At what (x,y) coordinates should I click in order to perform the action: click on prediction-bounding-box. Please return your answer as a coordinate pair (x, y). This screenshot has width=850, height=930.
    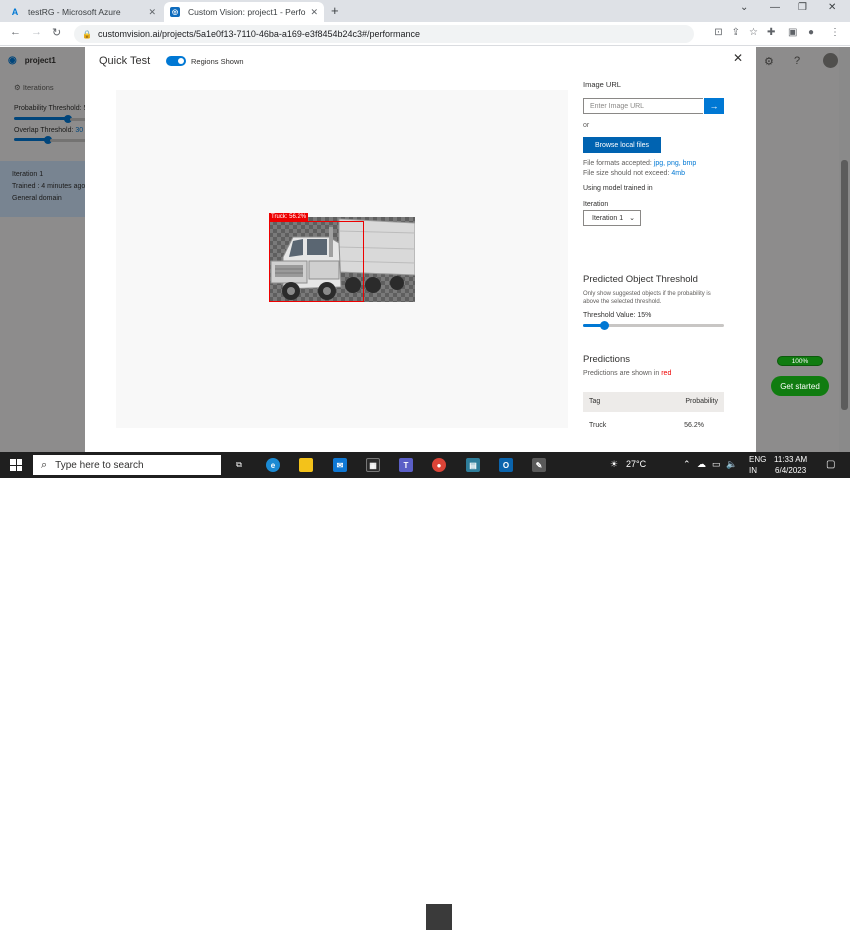
    Looking at the image, I should click on (316, 261).